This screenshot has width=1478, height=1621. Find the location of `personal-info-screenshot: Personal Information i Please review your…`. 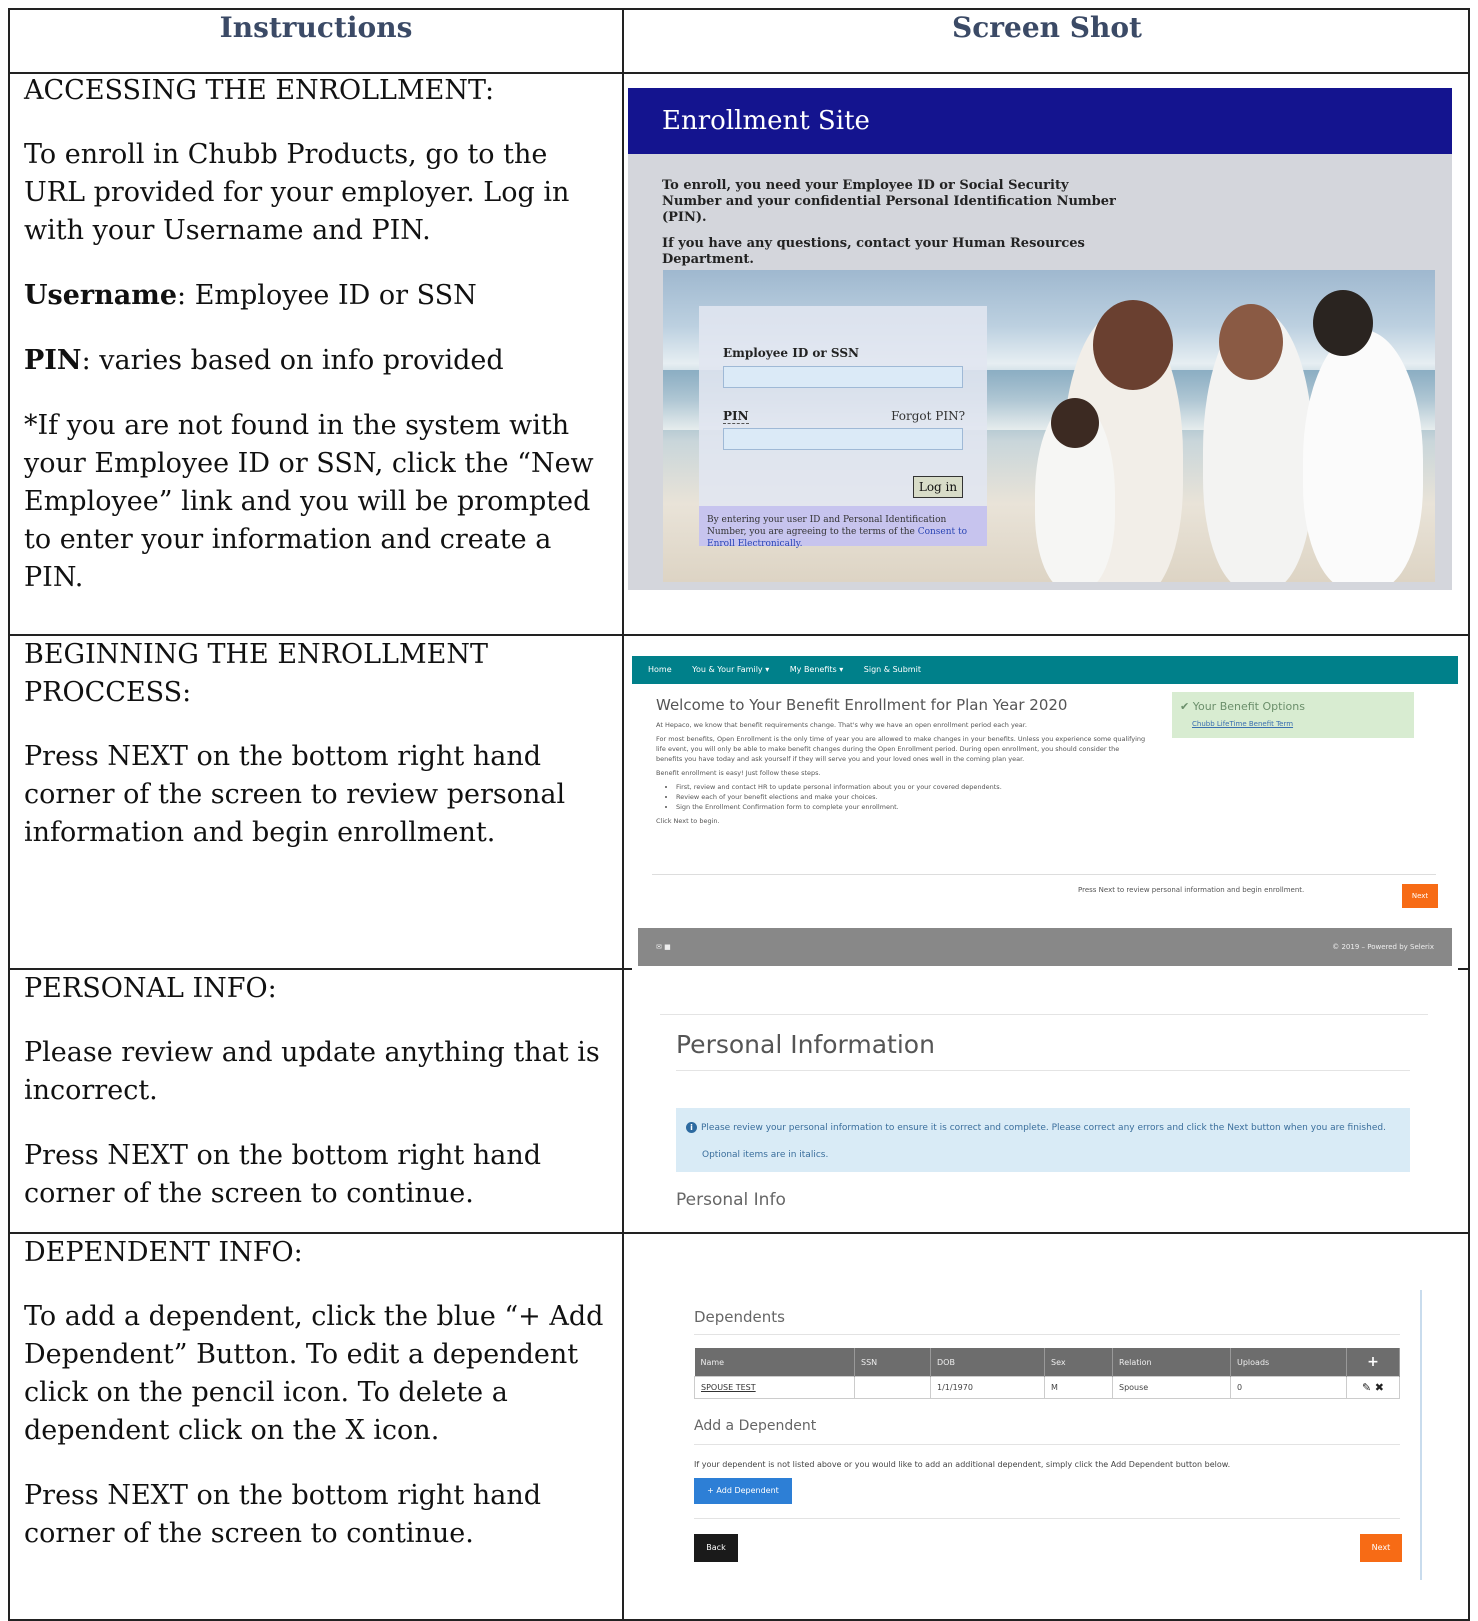

personal-info-screenshot: Personal Information i Please review your… is located at coordinates (1044, 1119).